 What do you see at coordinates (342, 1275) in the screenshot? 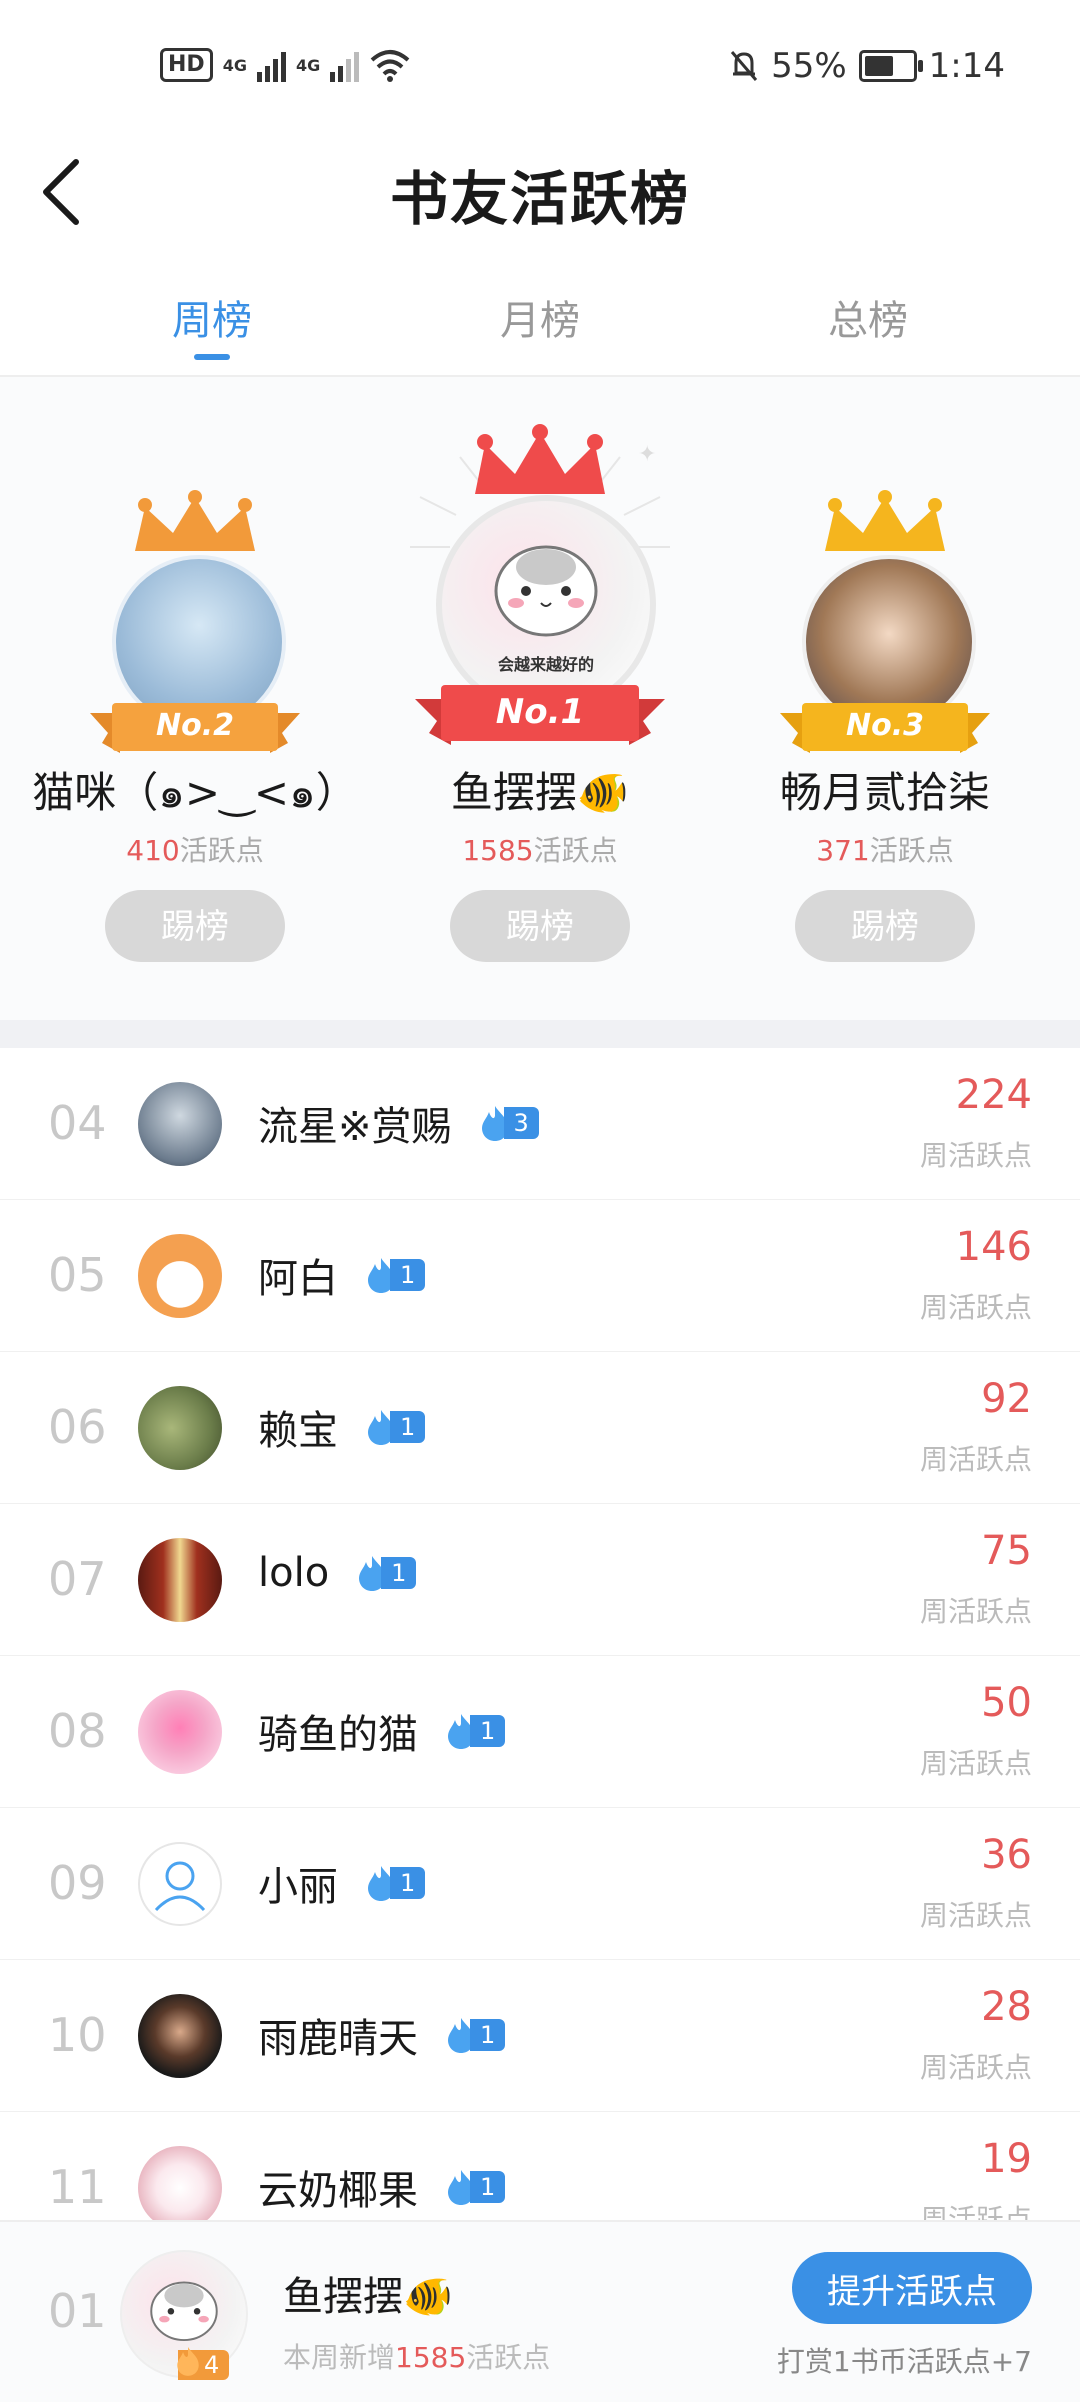
I see `user-name: 阿白 1` at bounding box center [342, 1275].